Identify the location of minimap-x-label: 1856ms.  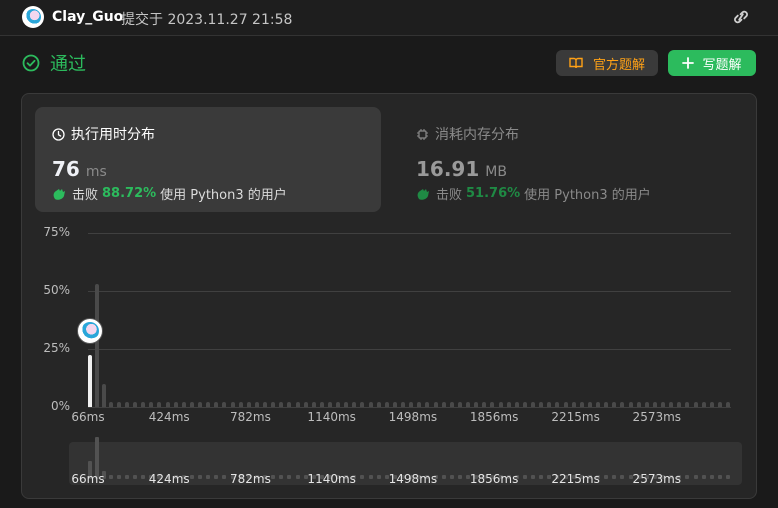
(494, 479).